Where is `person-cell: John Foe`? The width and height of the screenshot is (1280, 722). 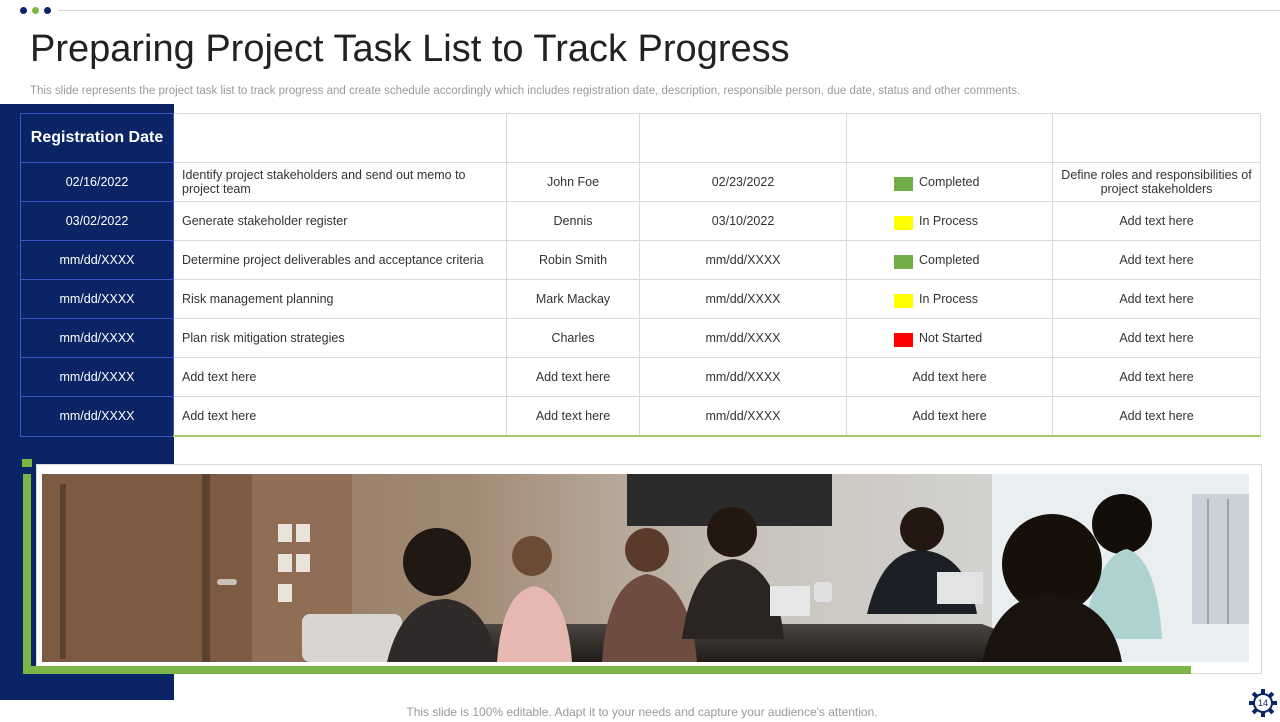
person-cell: John Foe is located at coordinates (573, 182).